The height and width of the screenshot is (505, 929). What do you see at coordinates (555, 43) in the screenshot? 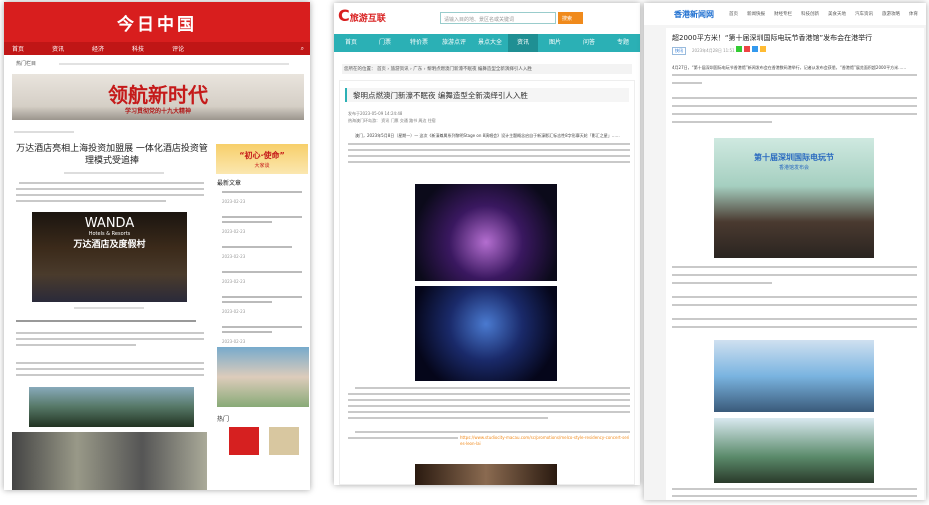
I see `nav-item: 图片` at bounding box center [555, 43].